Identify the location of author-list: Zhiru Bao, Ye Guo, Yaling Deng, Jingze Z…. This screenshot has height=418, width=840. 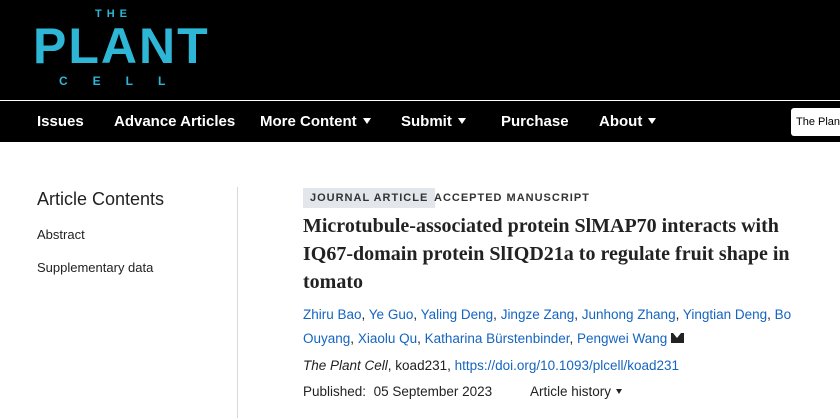
(547, 326).